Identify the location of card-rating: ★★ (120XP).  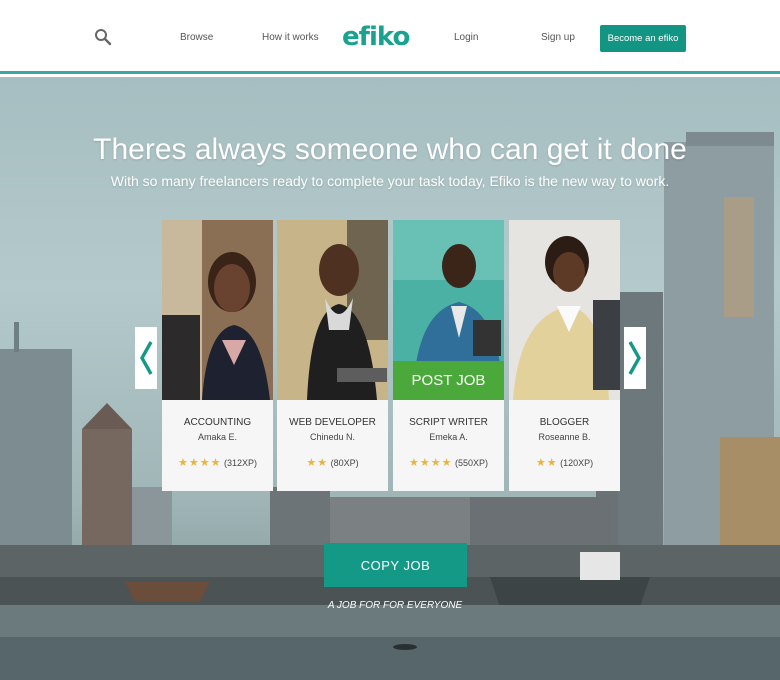
(564, 462).